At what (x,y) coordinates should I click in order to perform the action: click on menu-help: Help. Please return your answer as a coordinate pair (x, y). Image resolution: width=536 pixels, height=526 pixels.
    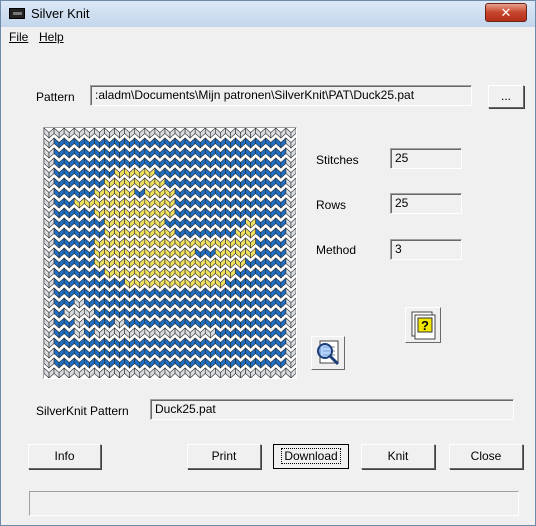
    Looking at the image, I should click on (51, 37).